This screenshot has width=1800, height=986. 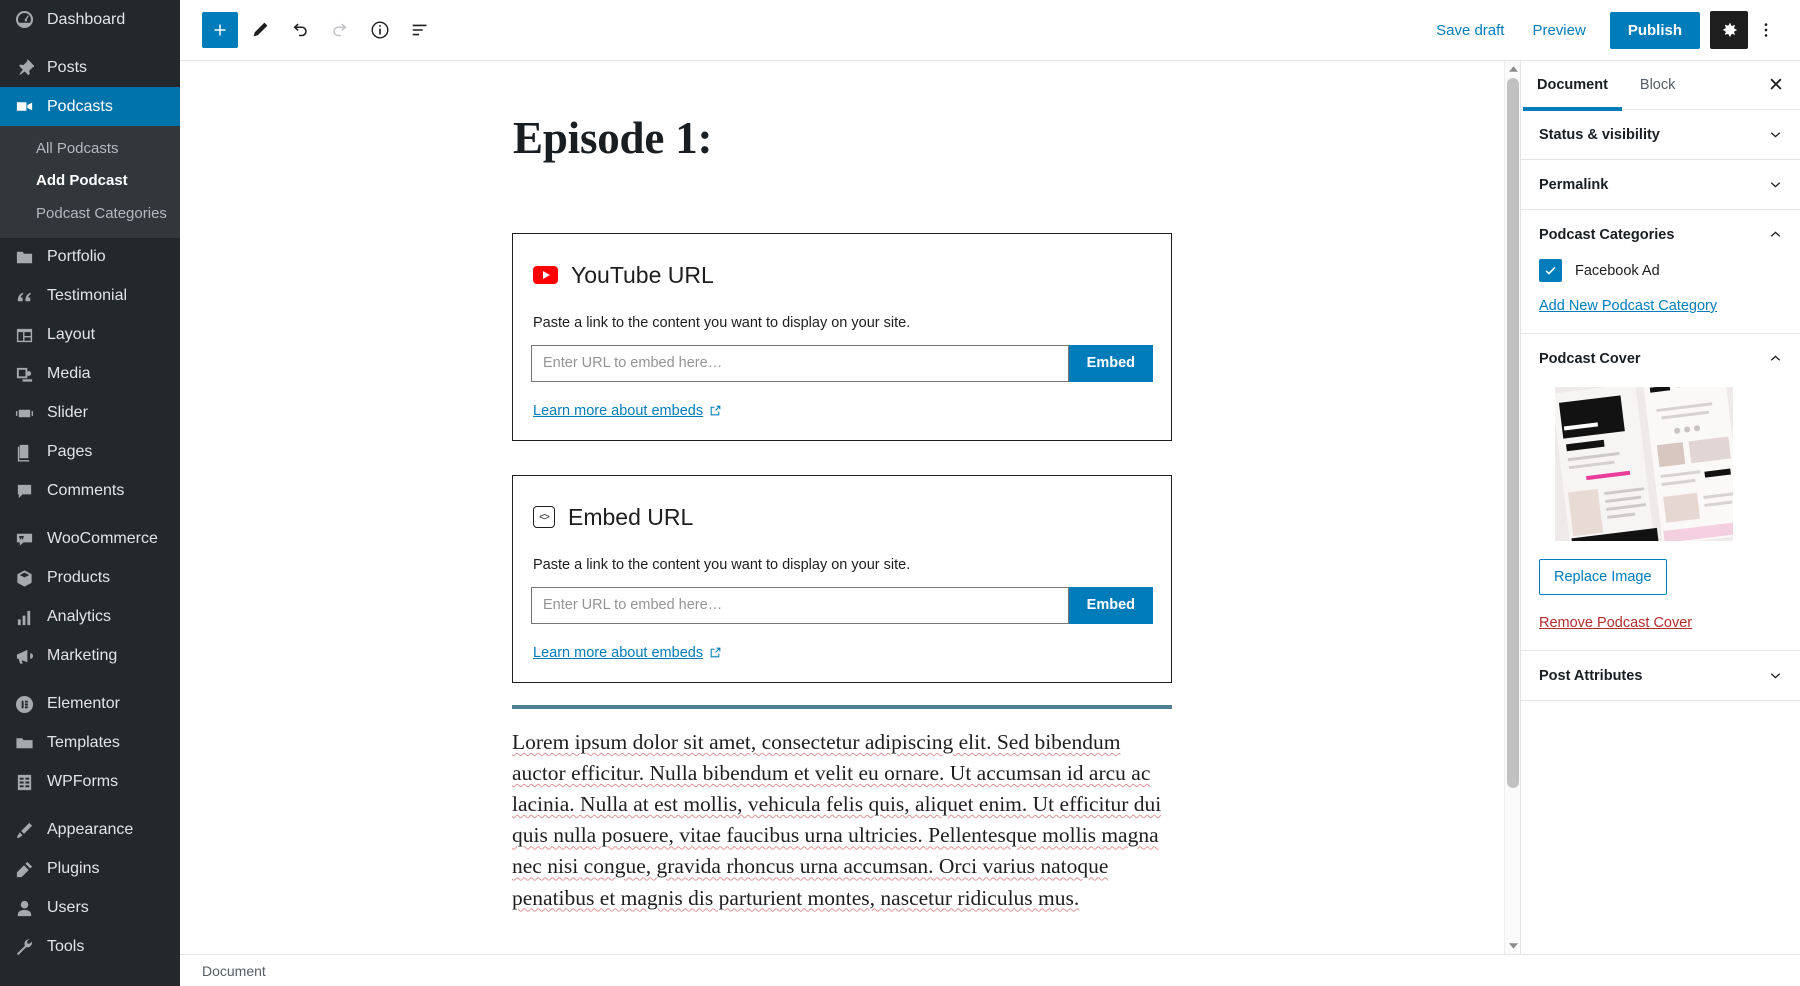 I want to click on sidebar-item-label: Slider, so click(x=67, y=413).